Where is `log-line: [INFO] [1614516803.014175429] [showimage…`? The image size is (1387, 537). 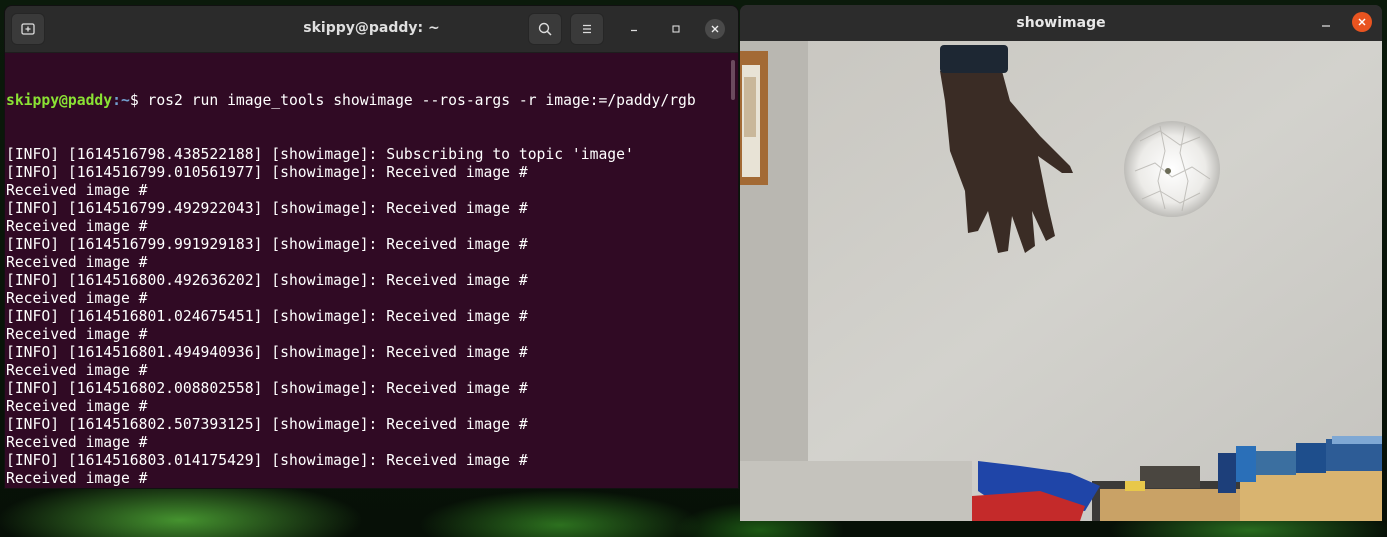
log-line: [INFO] [1614516803.014175429] [showimage… is located at coordinates (267, 460).